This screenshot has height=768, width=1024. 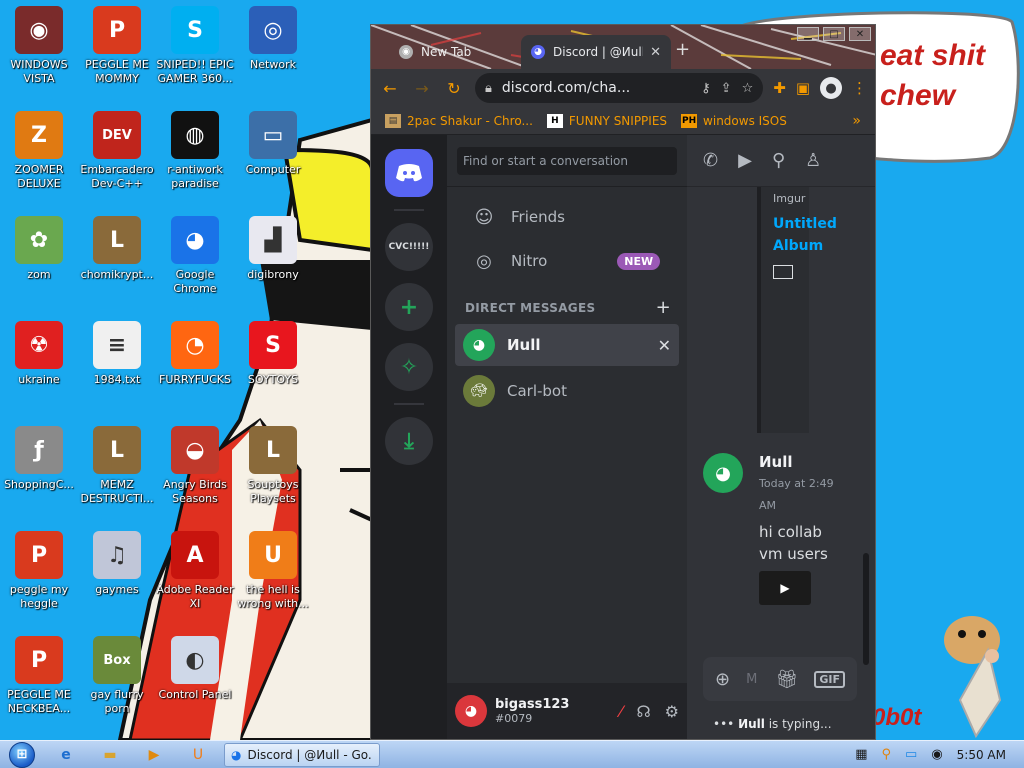 What do you see at coordinates (808, 34) in the screenshot?
I see `minimize-icon: ▁` at bounding box center [808, 34].